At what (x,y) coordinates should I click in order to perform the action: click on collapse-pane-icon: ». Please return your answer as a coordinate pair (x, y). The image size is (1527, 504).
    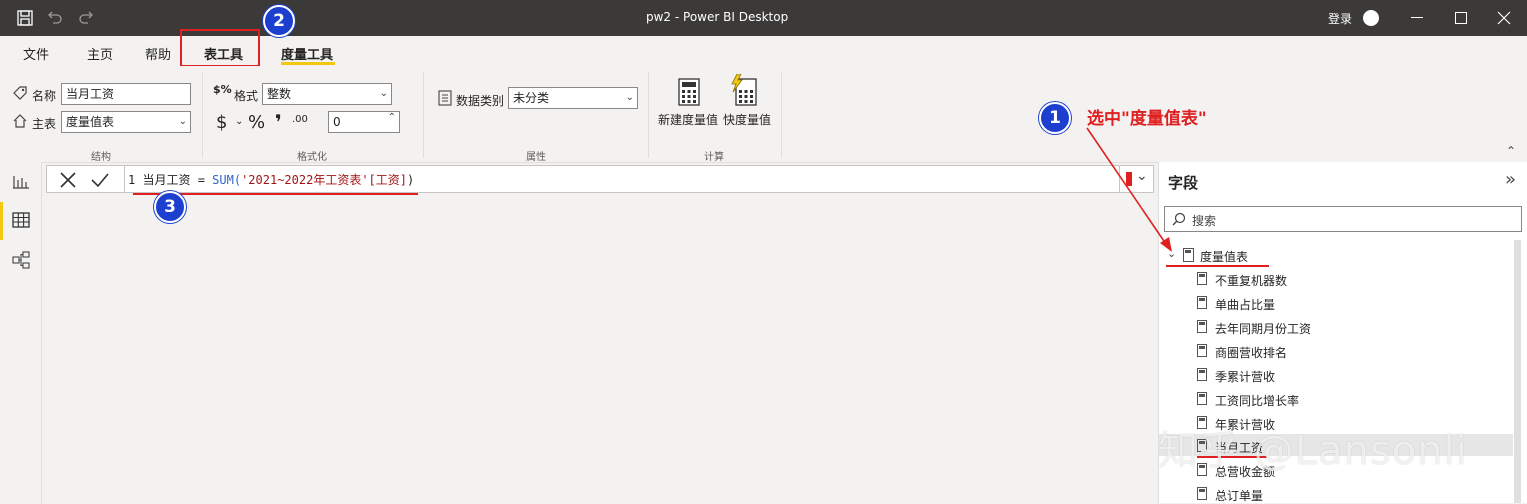
    Looking at the image, I should click on (1510, 179).